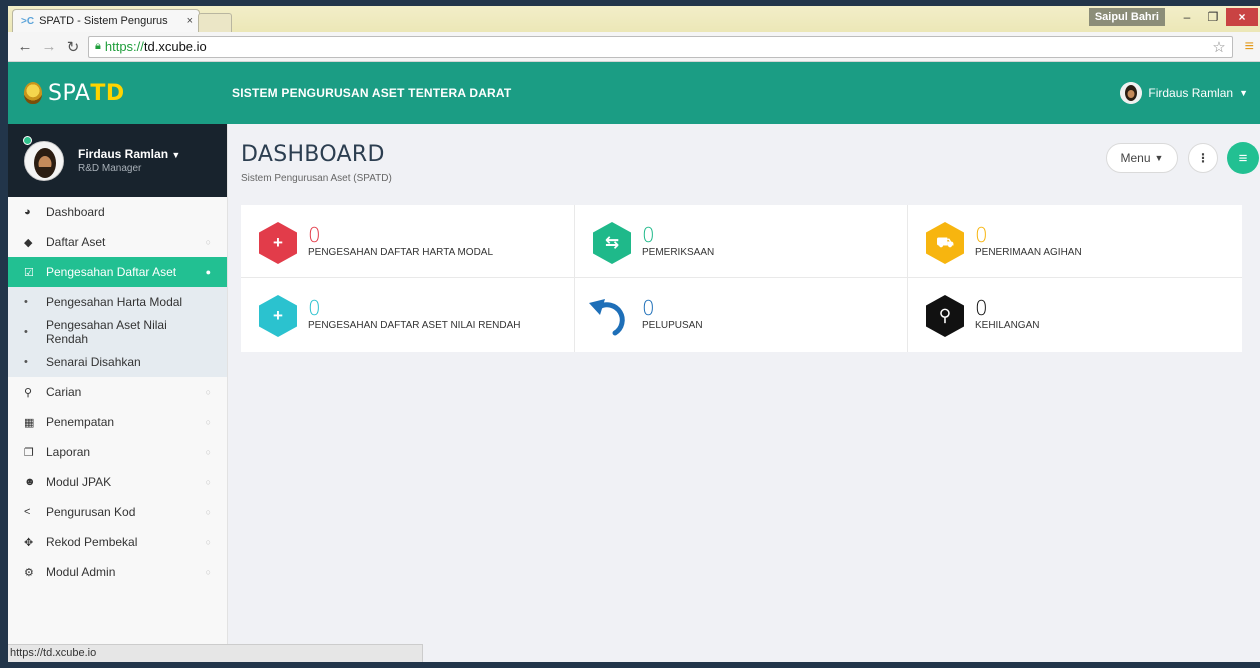  Describe the element at coordinates (607, 317) in the screenshot. I see `undo-icon` at that location.